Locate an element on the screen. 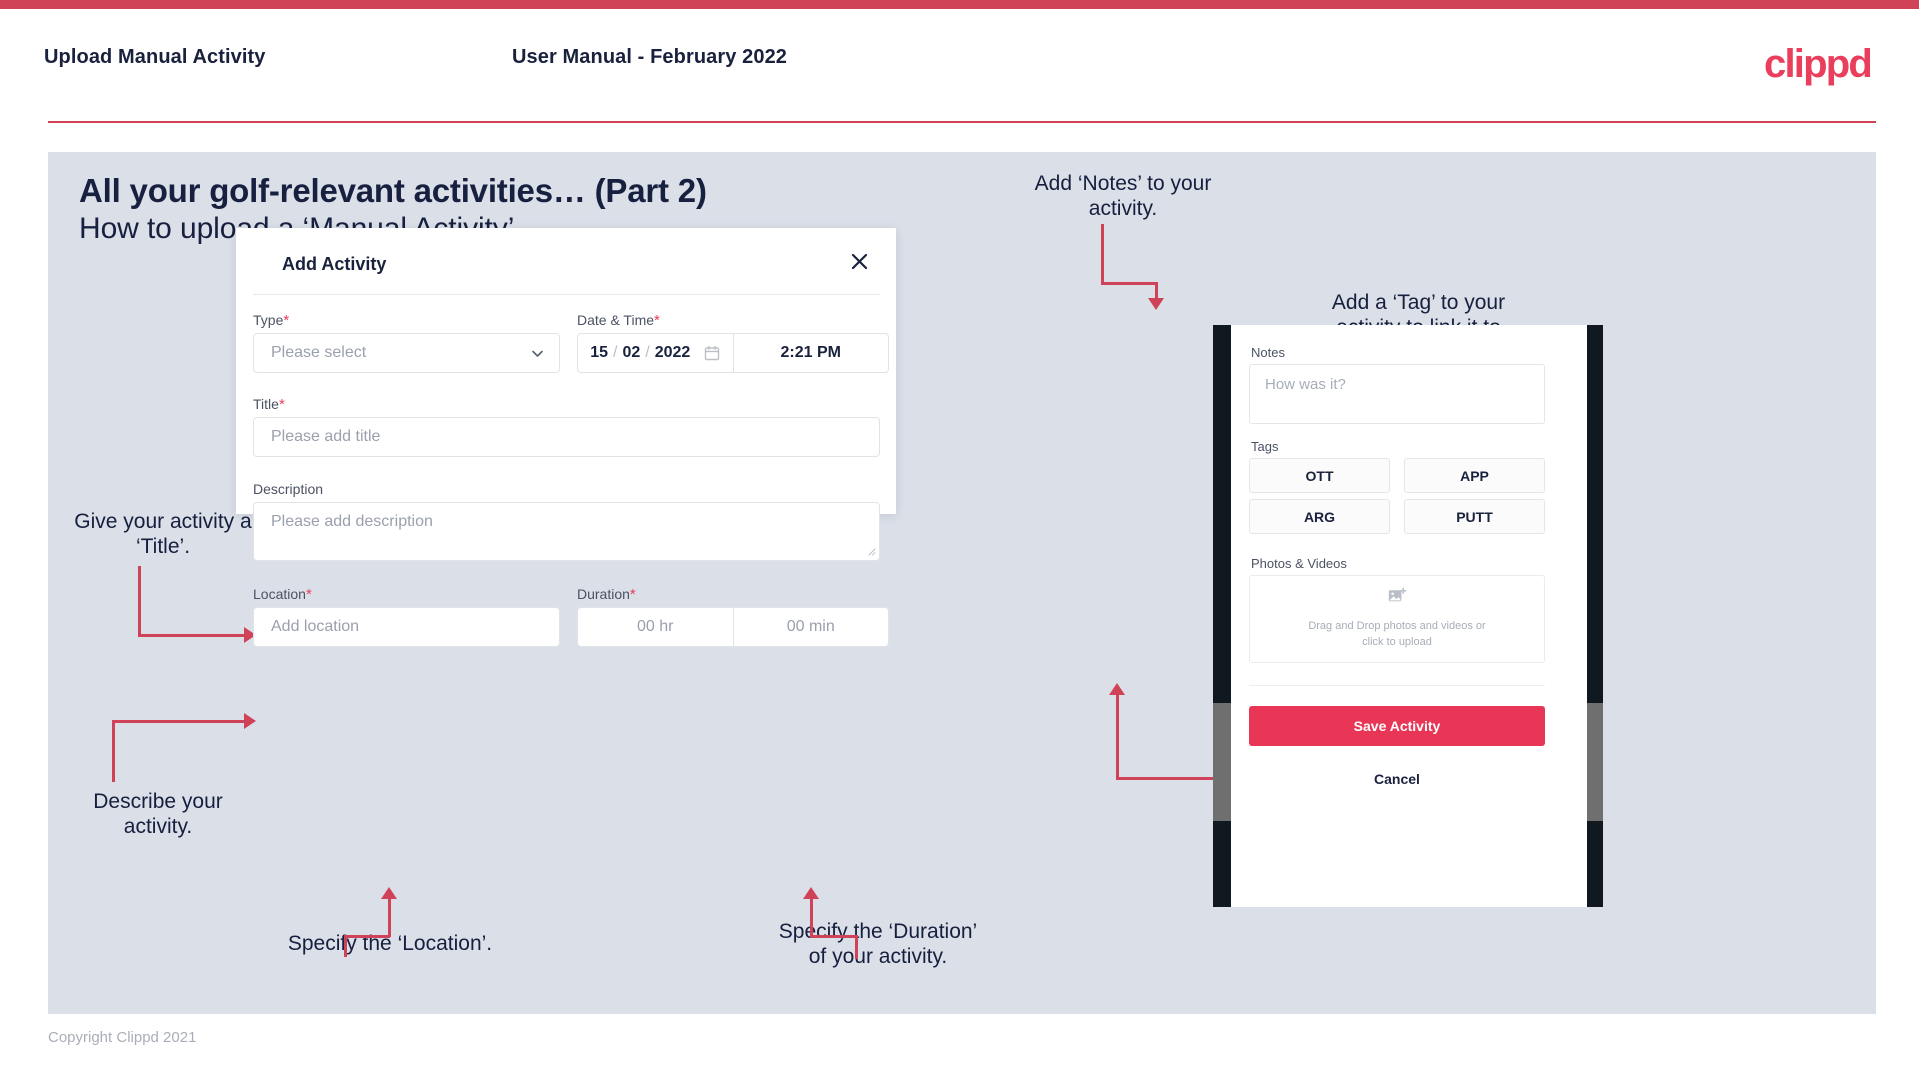  phone-bezel-right is located at coordinates (1595, 616).